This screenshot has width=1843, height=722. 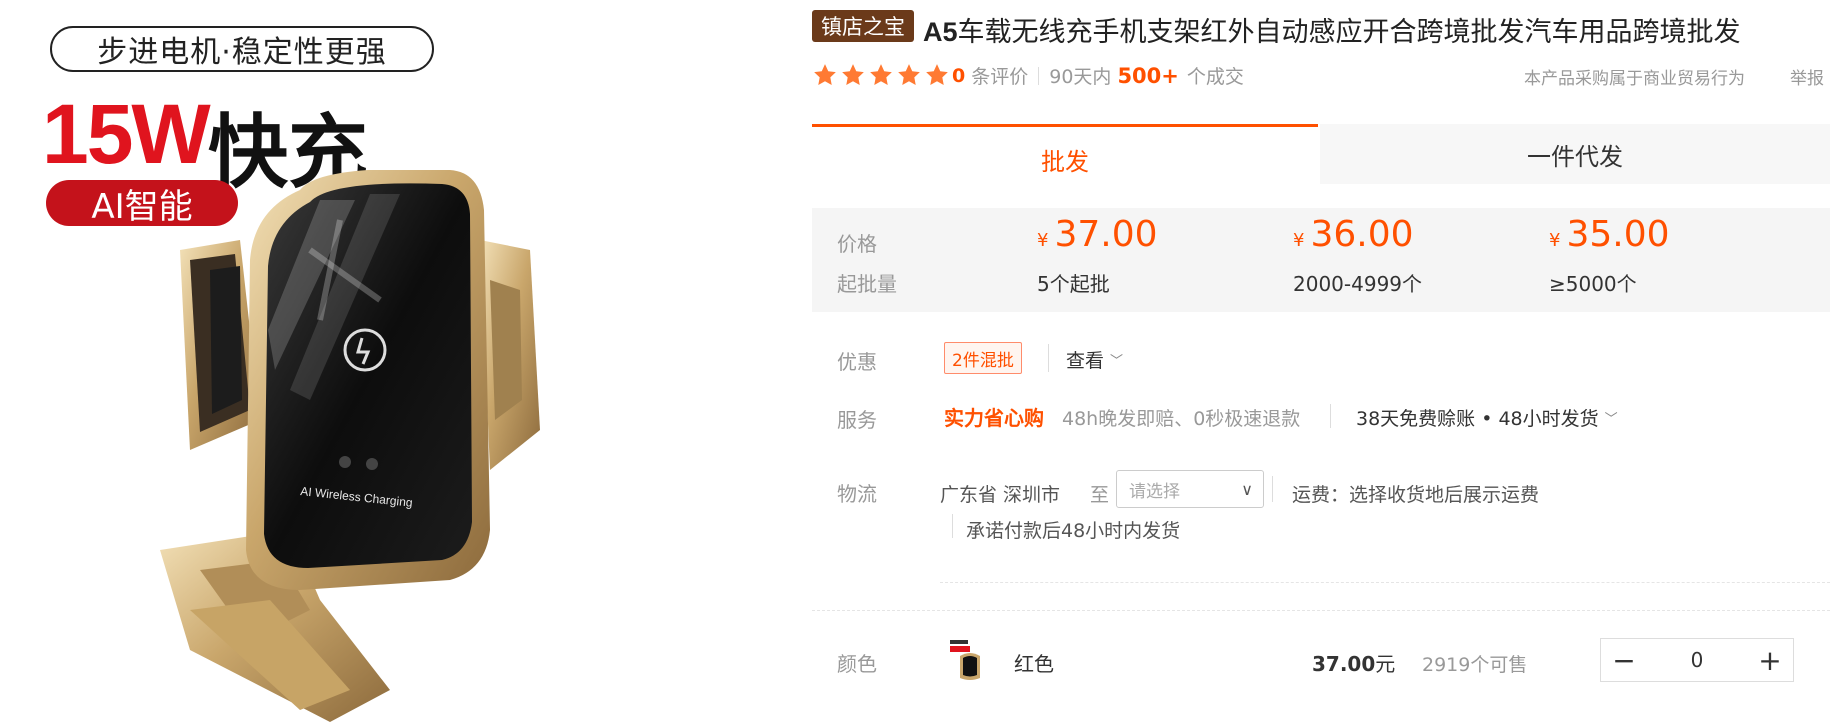 I want to click on price-tier-3: ¥35.00, so click(x=1609, y=234).